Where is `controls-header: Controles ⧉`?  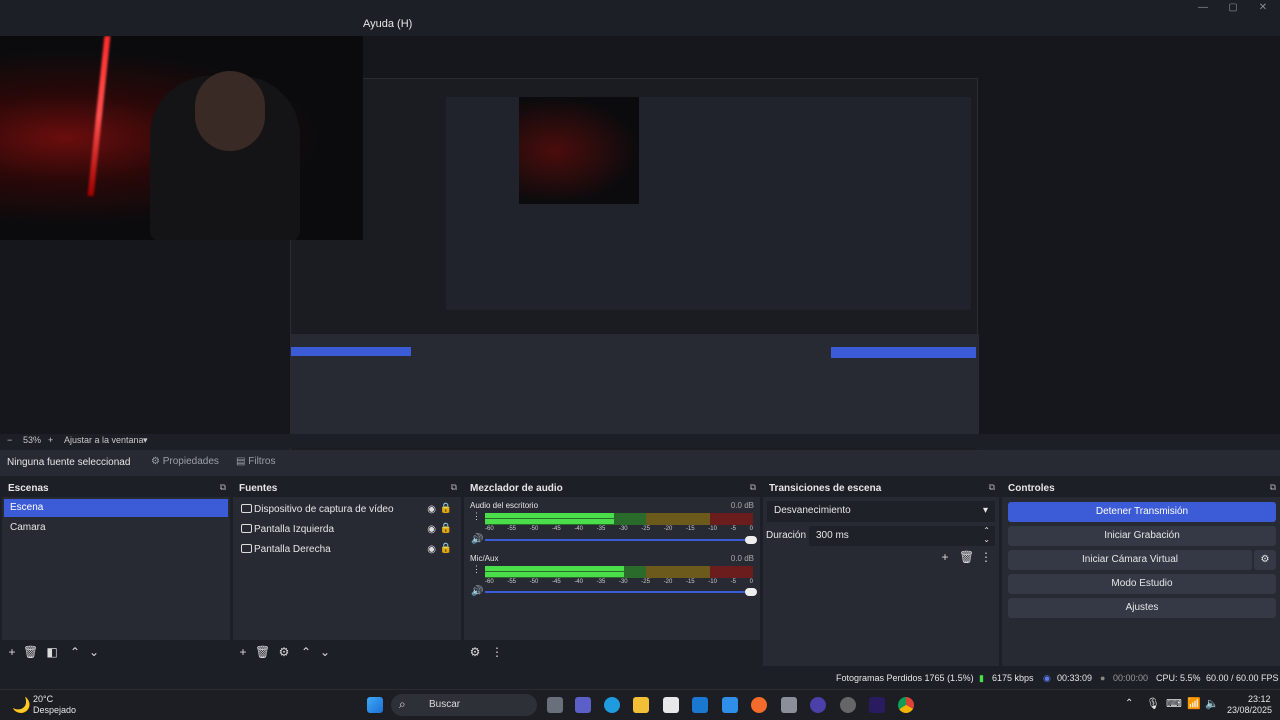
controls-header: Controles ⧉ is located at coordinates (1141, 488).